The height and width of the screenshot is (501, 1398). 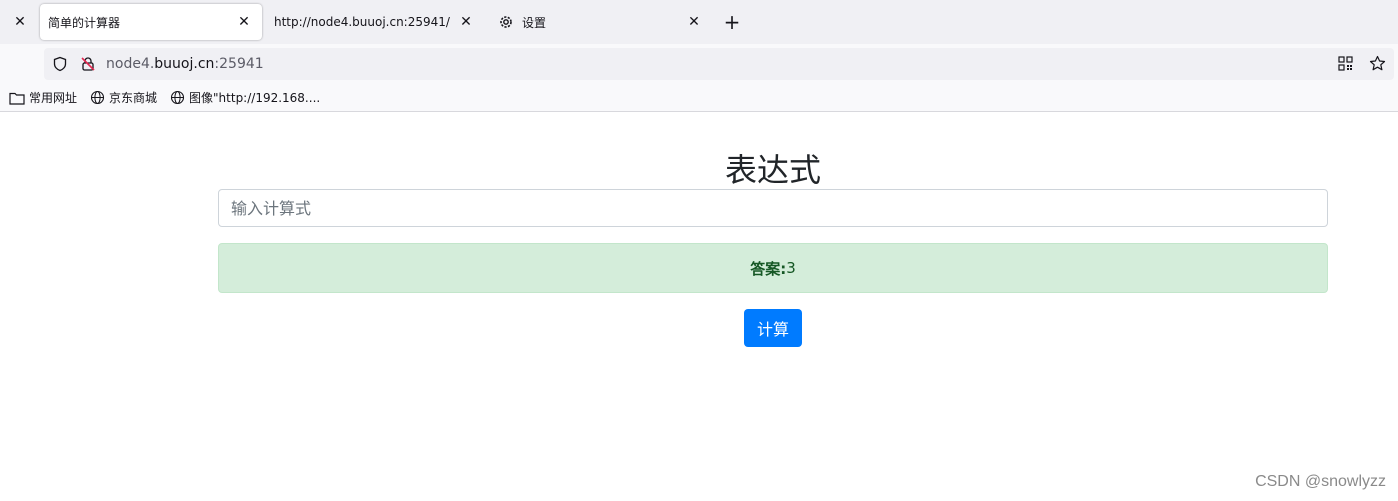 I want to click on tab-calculator: 简单的计算器 ✕, so click(x=151, y=22).